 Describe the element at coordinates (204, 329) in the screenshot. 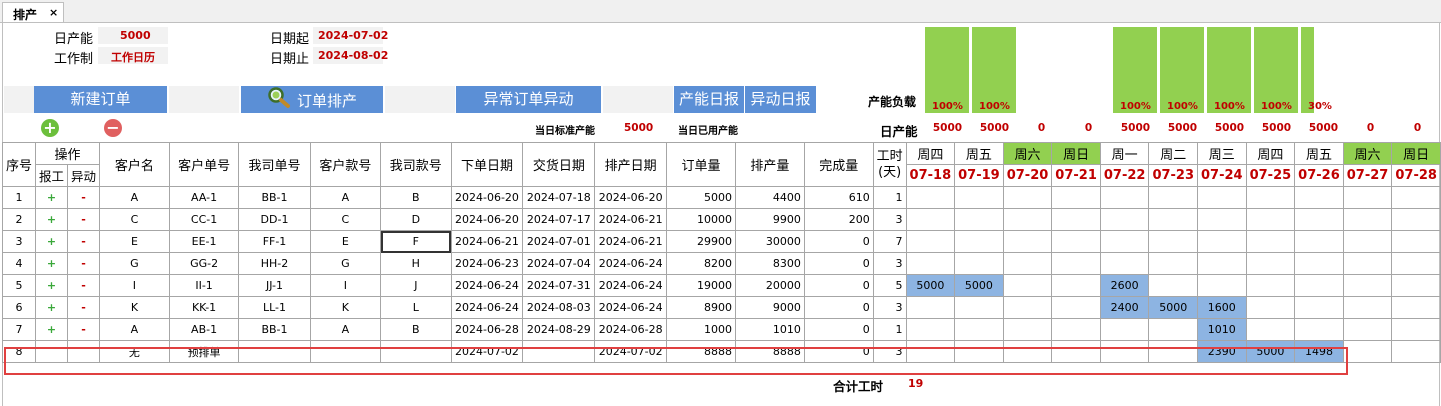

I see `cell-cust-order: AB-1` at that location.